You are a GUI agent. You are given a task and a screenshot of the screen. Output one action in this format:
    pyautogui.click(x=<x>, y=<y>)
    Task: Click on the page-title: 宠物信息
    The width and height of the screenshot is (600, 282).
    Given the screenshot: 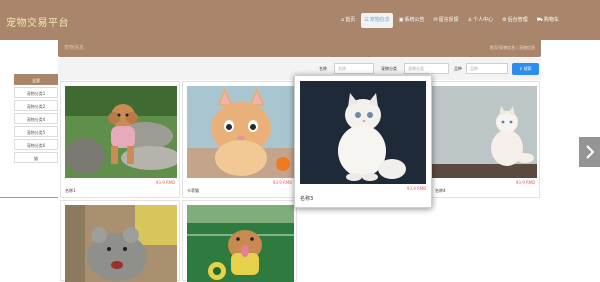 What is the action you would take?
    pyautogui.click(x=74, y=48)
    